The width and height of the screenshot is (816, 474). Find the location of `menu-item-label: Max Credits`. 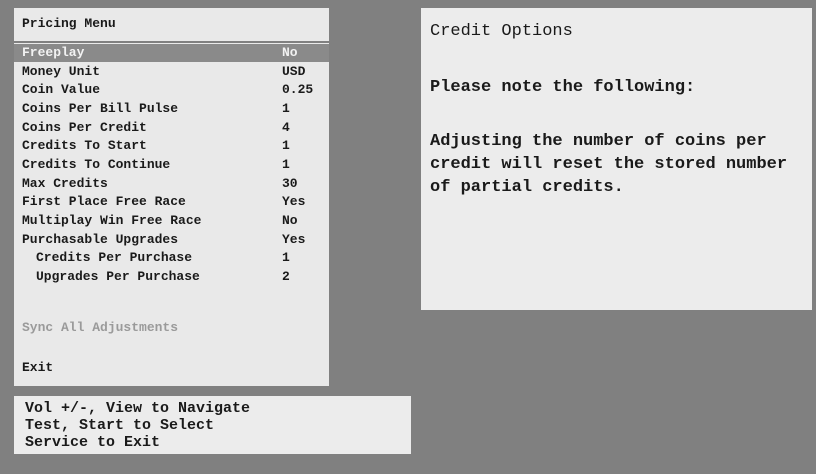

menu-item-label: Max Credits is located at coordinates (65, 183).